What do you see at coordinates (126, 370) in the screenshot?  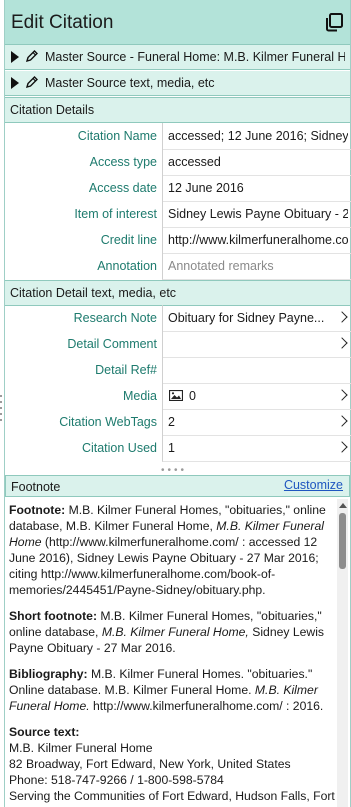 I see `field-label: Detail Ref#` at bounding box center [126, 370].